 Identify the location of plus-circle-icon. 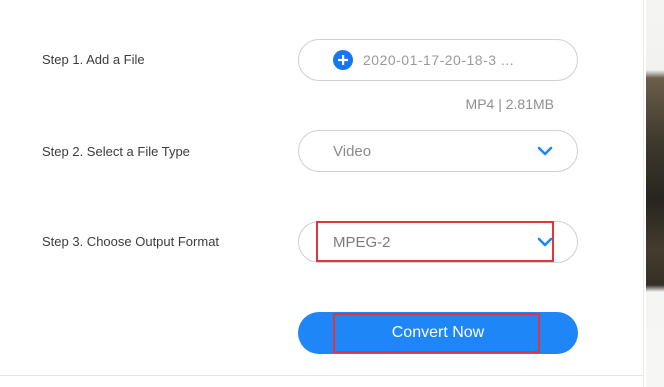
(343, 60).